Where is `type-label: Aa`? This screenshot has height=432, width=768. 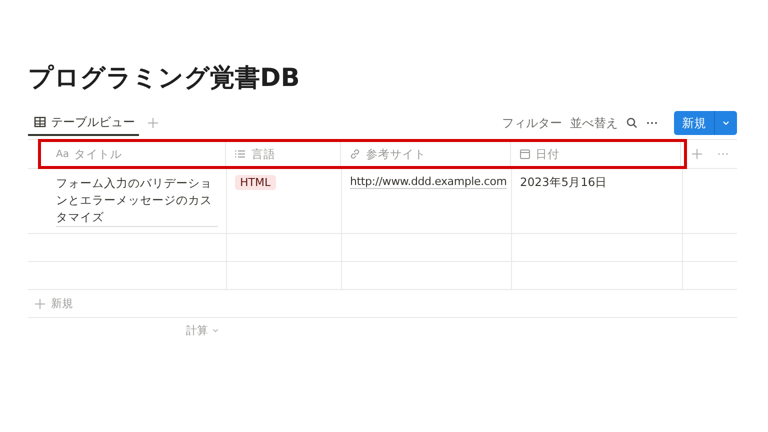 type-label: Aa is located at coordinates (62, 154).